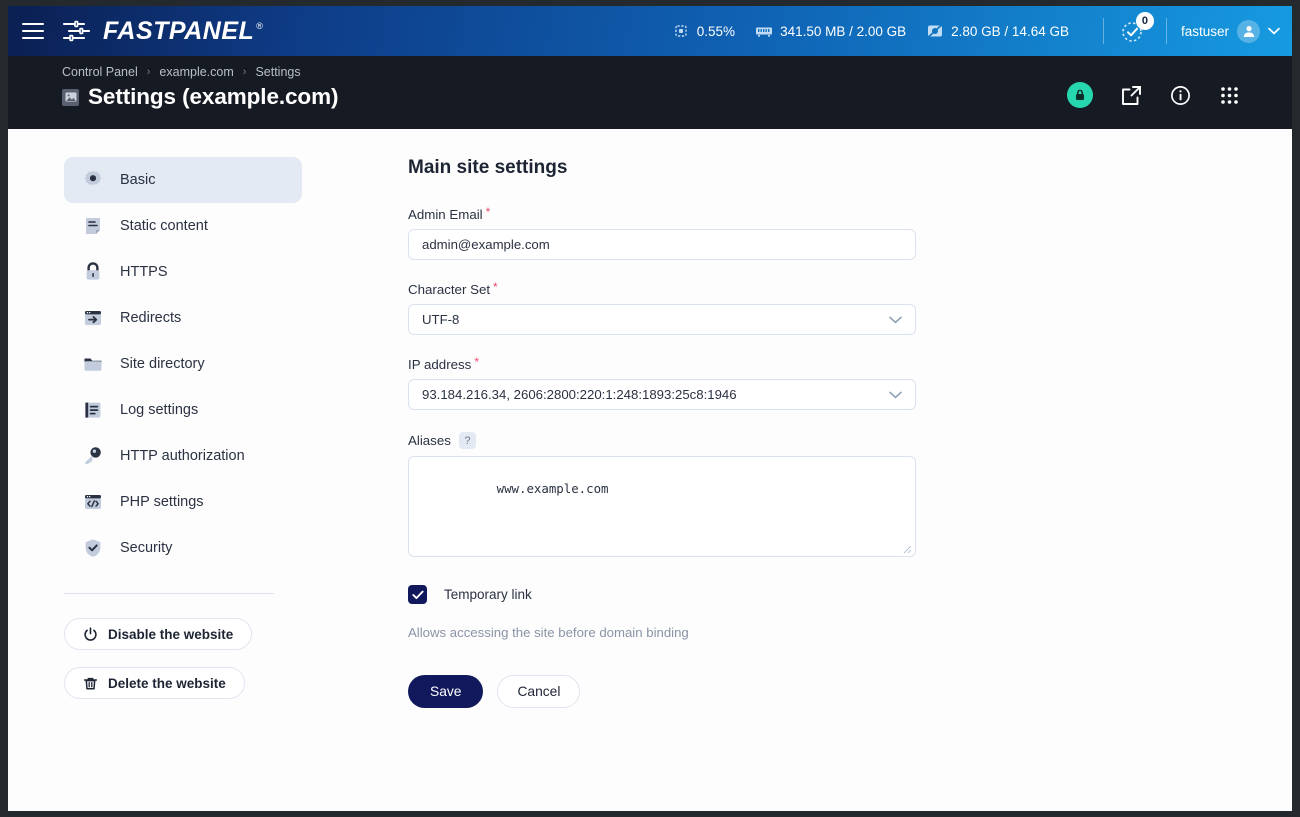 This screenshot has height=817, width=1300. Describe the element at coordinates (906, 548) in the screenshot. I see `resize-grip-icon` at that location.